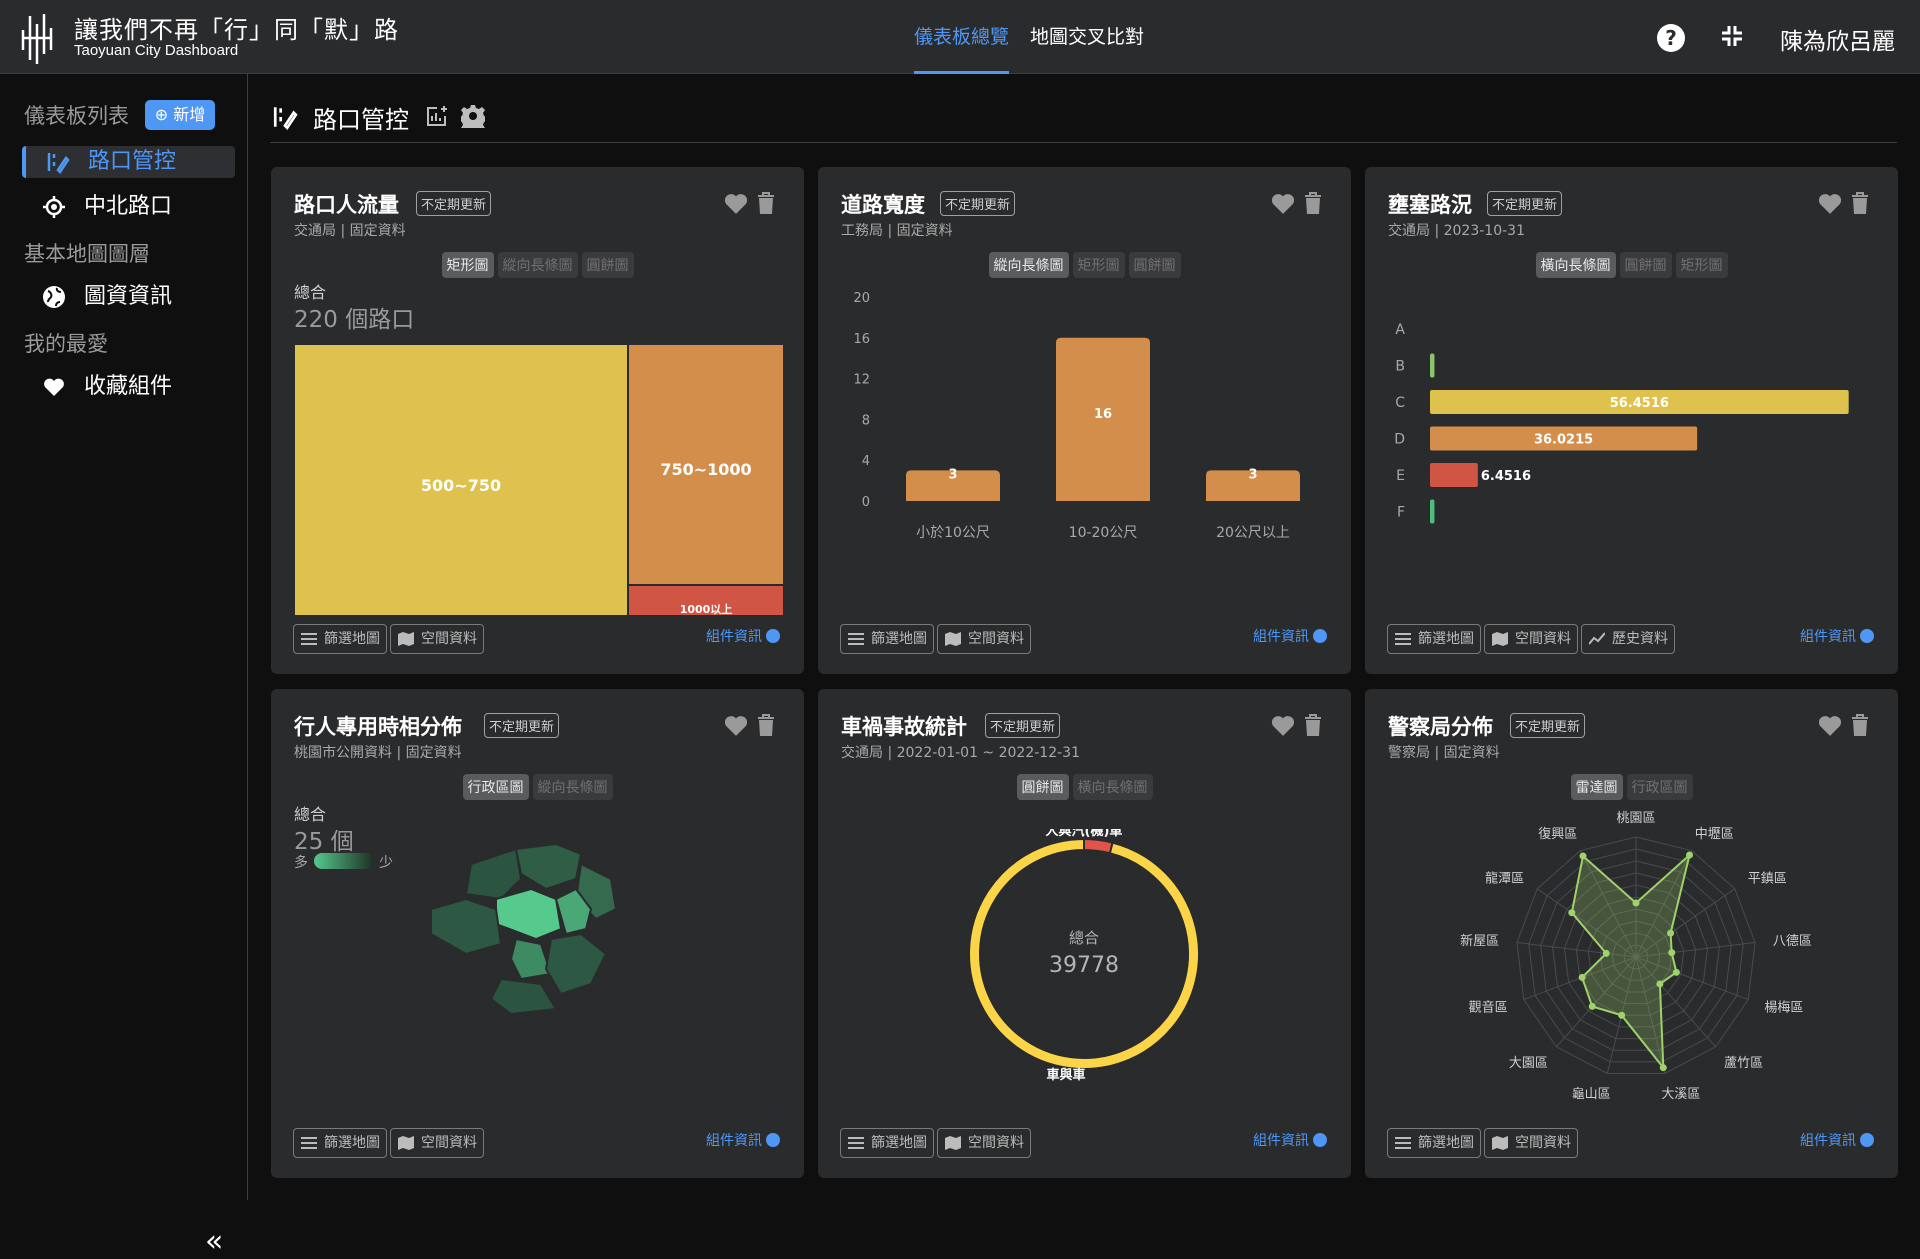 The height and width of the screenshot is (1259, 1920). I want to click on radar-label: 觀音區, so click(1488, 1008).